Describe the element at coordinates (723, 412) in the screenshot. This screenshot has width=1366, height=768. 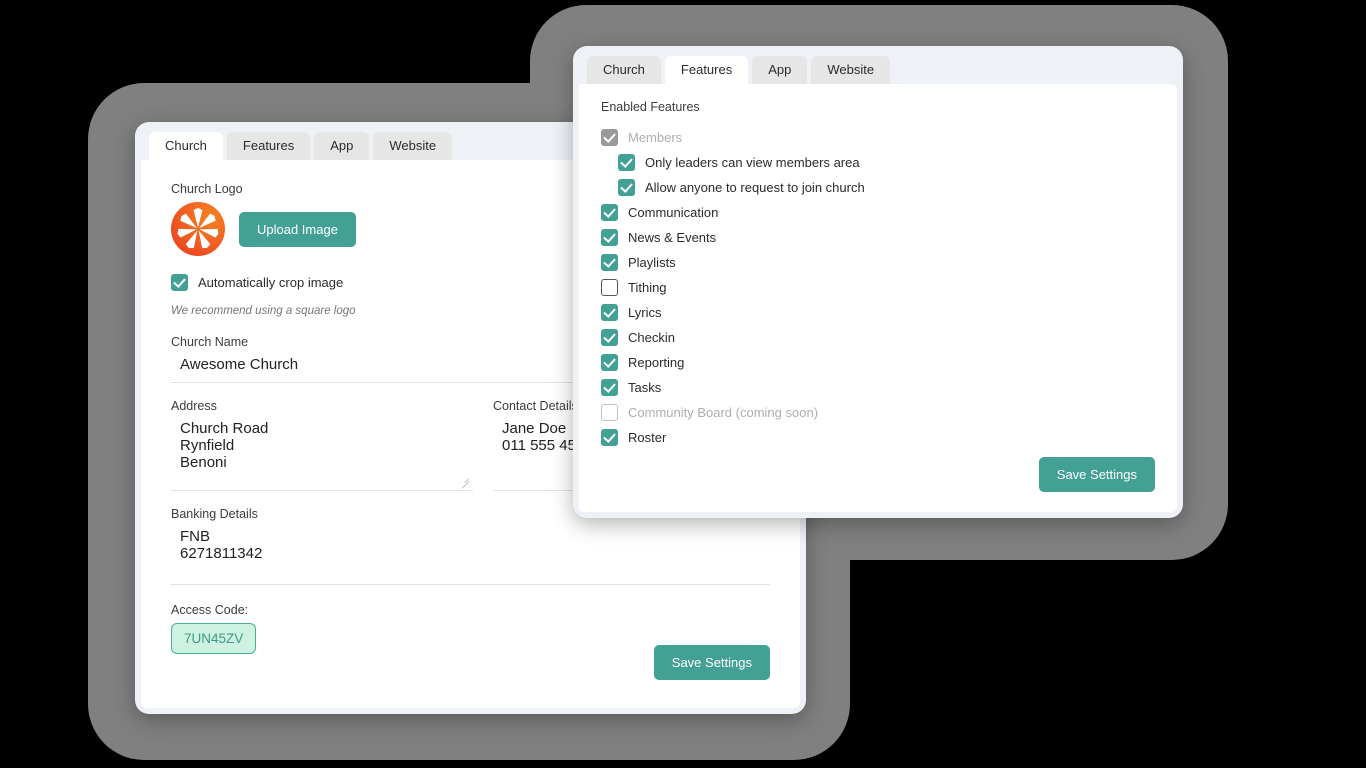
I see `feature-label: Community Board (coming soon)` at that location.